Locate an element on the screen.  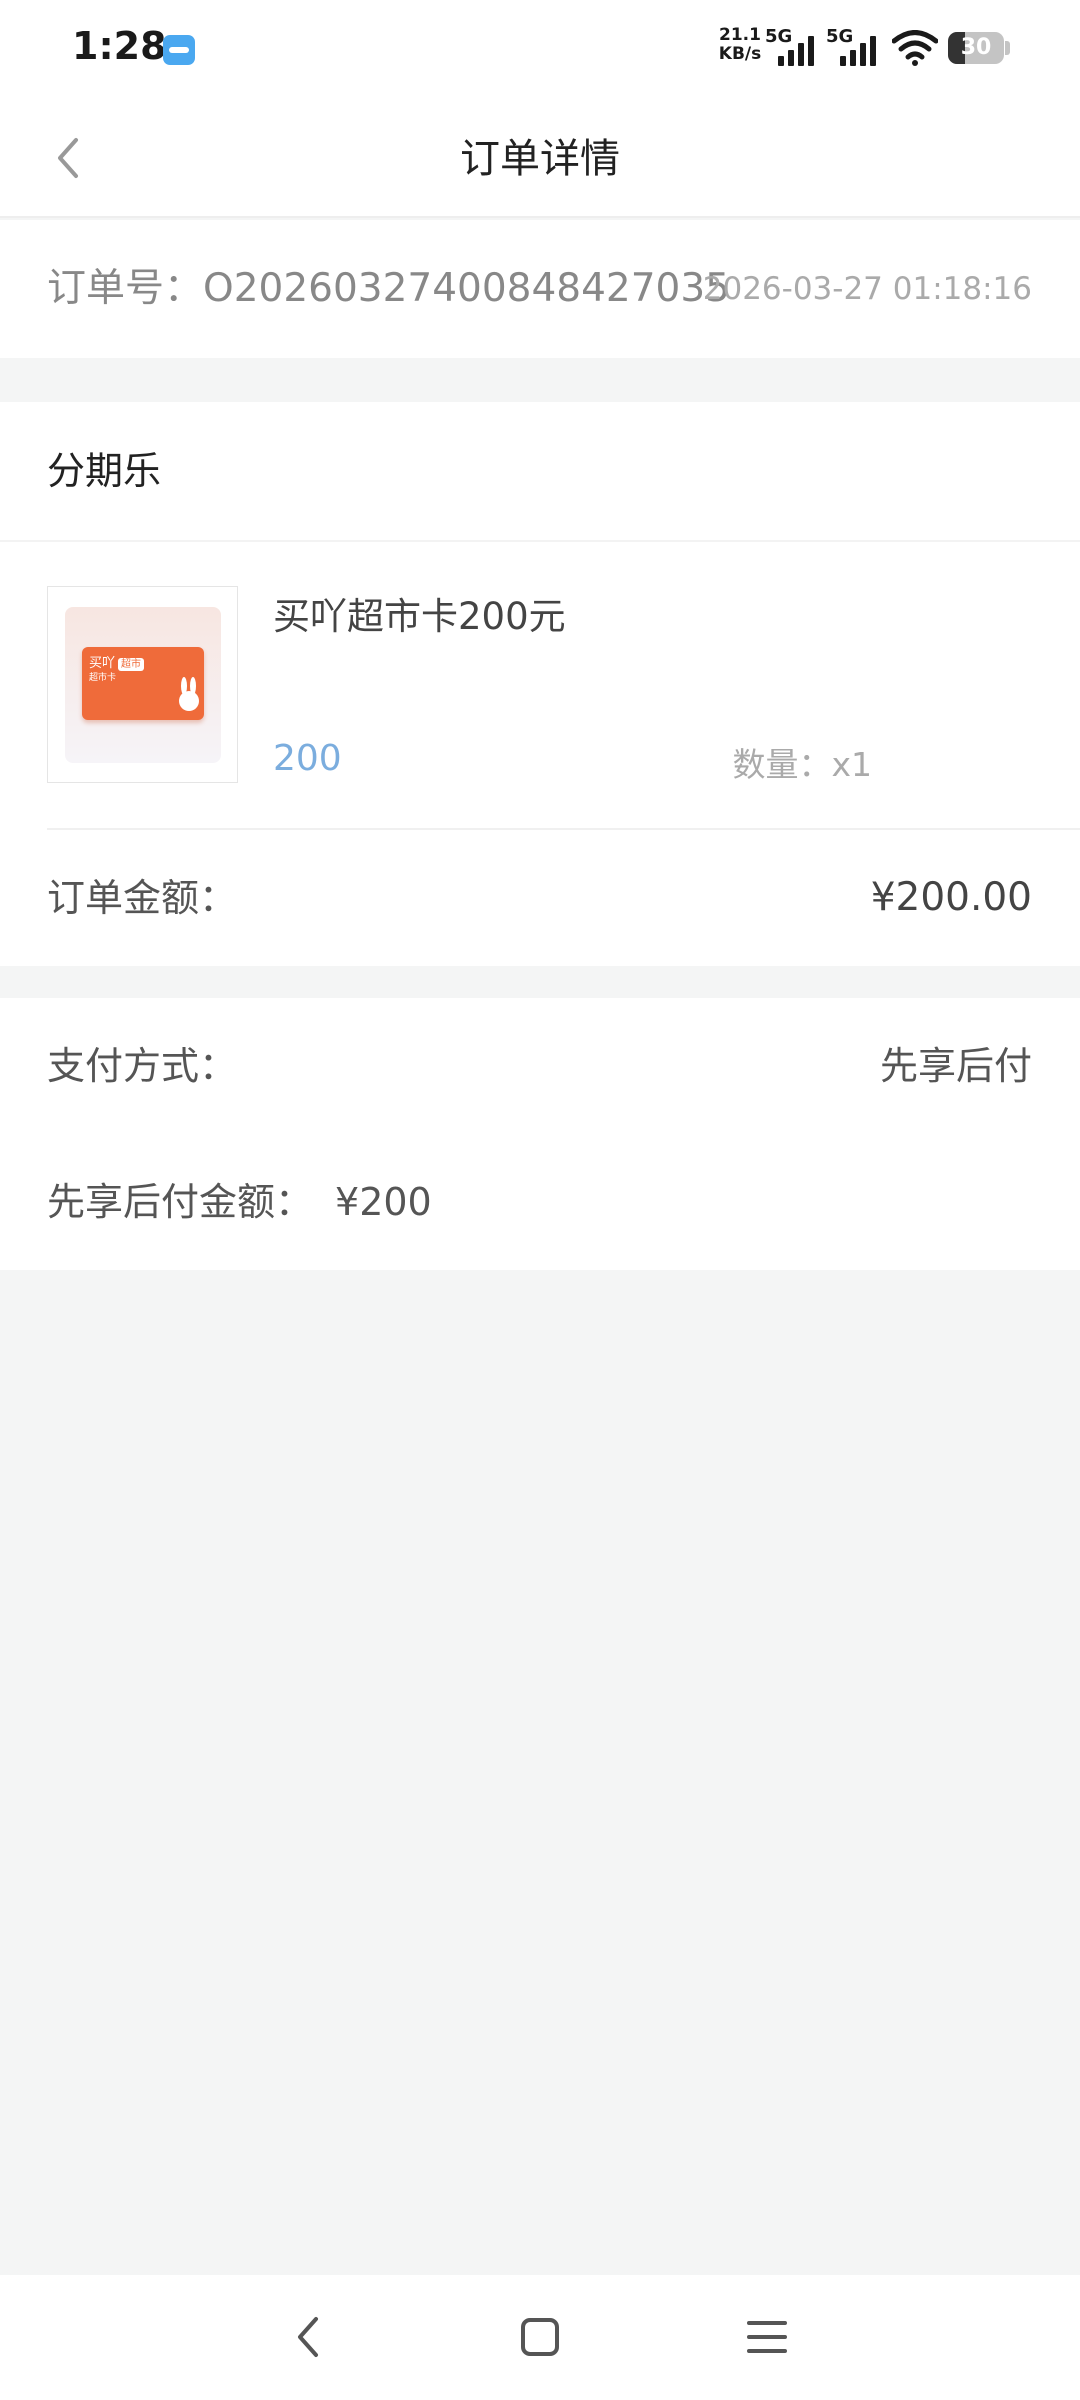
page-title: 订单详情 is located at coordinates (540, 159).